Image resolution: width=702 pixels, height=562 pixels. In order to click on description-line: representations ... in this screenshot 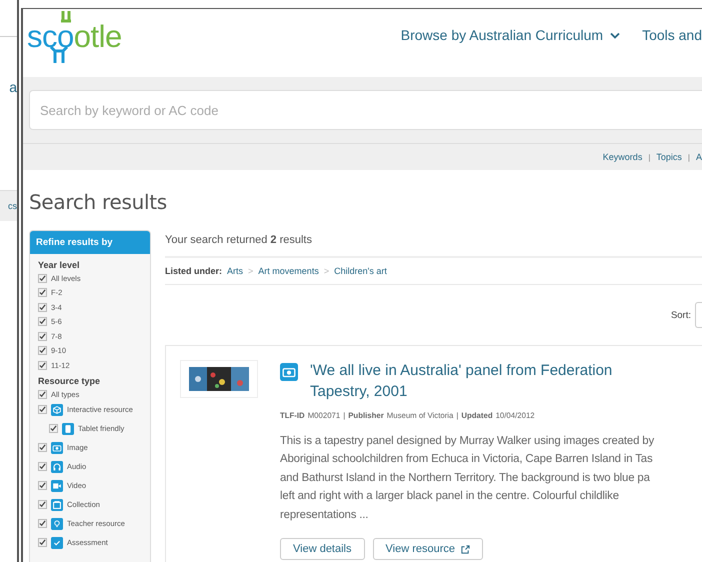, I will do `click(325, 515)`.